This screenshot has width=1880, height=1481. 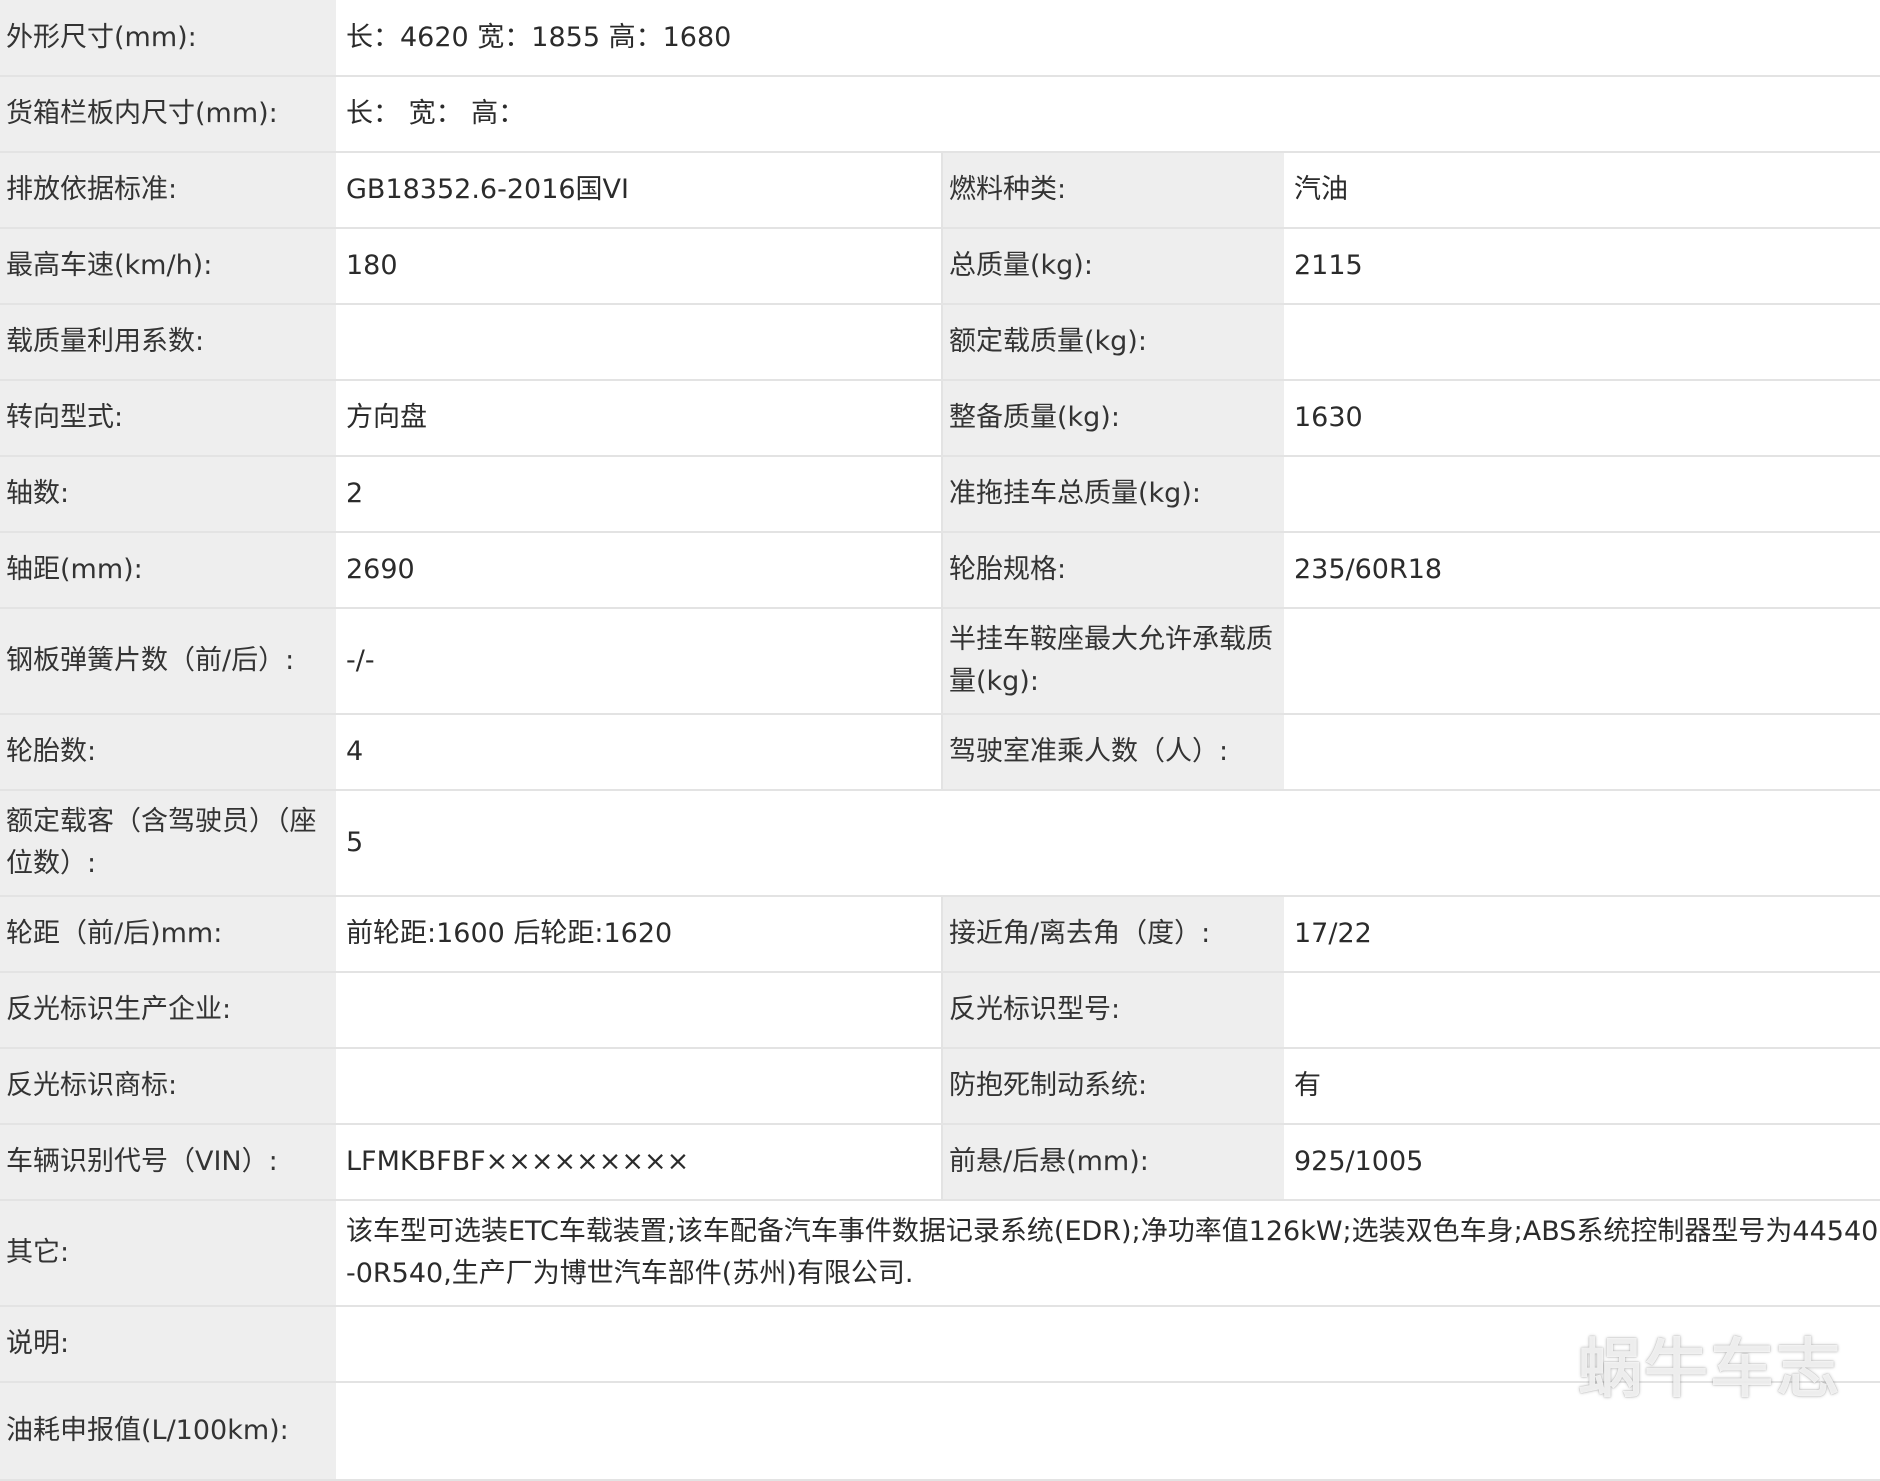 I want to click on label-saddle-load: 半挂车鞍座最大允许承载质量(kg):, so click(x=1112, y=661).